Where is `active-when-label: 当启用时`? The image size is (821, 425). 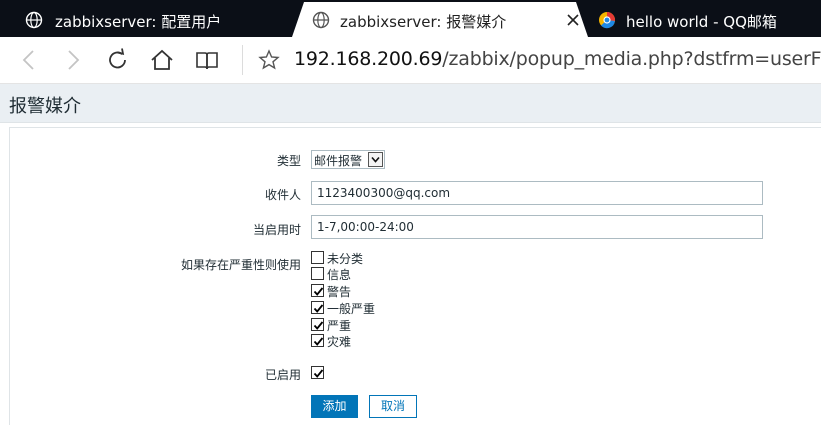
active-when-label: 当启用时 is located at coordinates (276, 230).